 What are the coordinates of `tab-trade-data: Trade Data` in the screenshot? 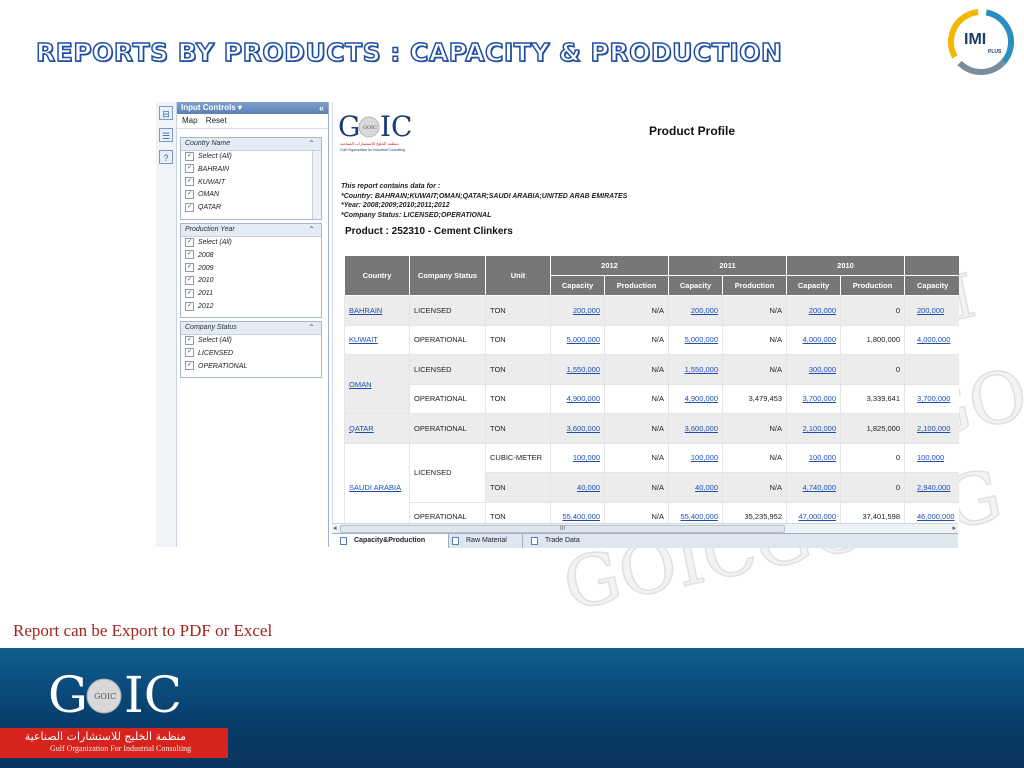 It's located at (563, 541).